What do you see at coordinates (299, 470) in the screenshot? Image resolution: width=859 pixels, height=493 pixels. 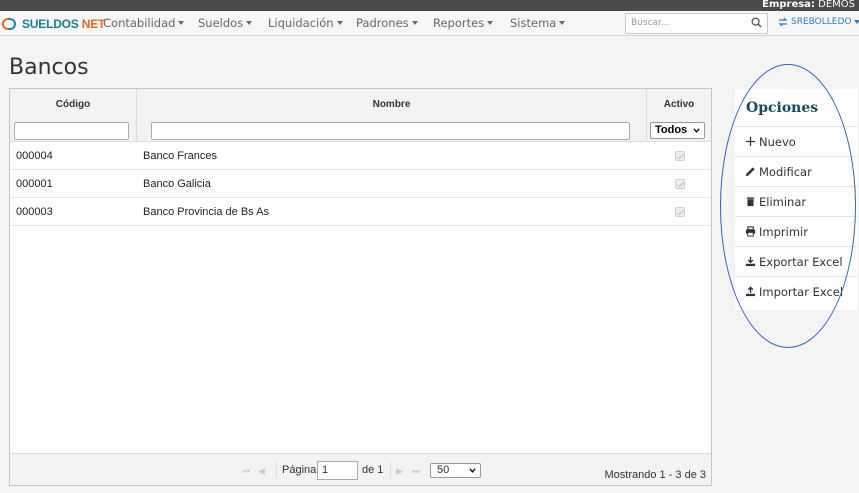 I see `page-label: Página` at bounding box center [299, 470].